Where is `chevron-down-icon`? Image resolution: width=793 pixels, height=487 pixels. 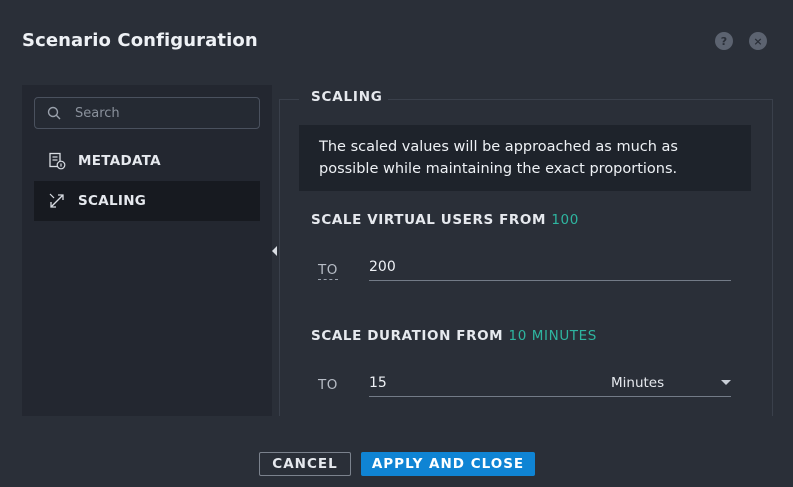 chevron-down-icon is located at coordinates (726, 382).